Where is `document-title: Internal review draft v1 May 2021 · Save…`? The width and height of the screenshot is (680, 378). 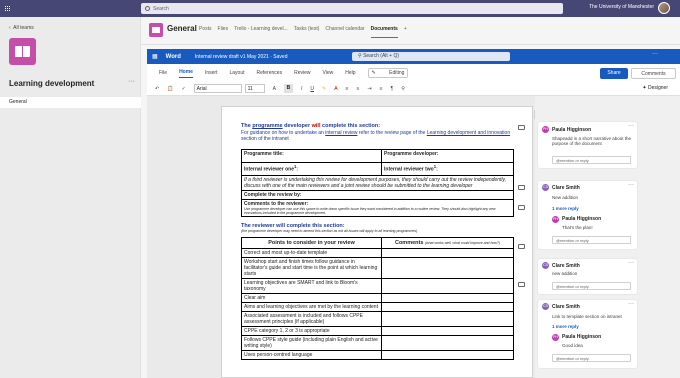 document-title: Internal review draft v1 May 2021 · Save… is located at coordinates (241, 57).